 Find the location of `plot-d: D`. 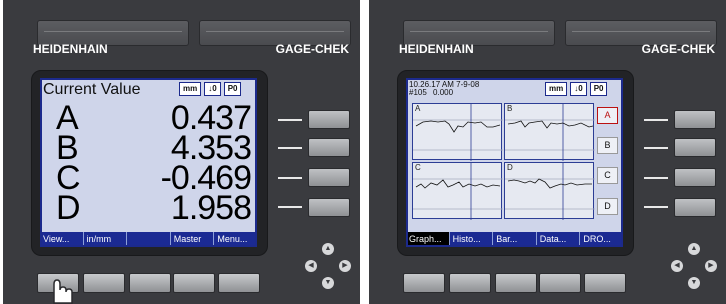

plot-d: D is located at coordinates (549, 191).